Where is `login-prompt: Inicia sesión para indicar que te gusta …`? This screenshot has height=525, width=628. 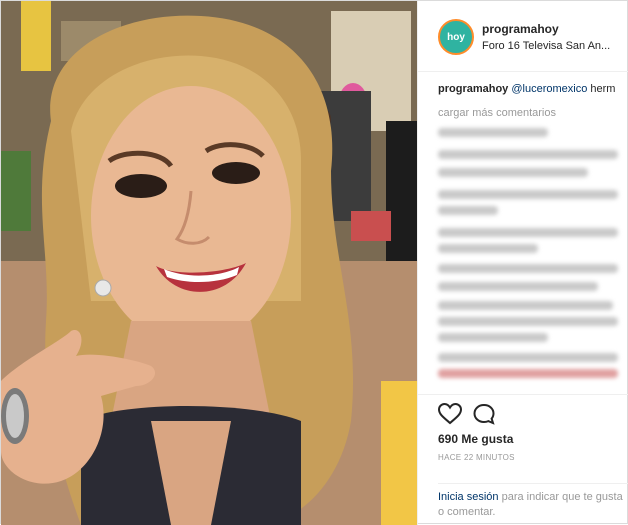 login-prompt: Inicia sesión para indicar que te gusta … is located at coordinates (533, 501).